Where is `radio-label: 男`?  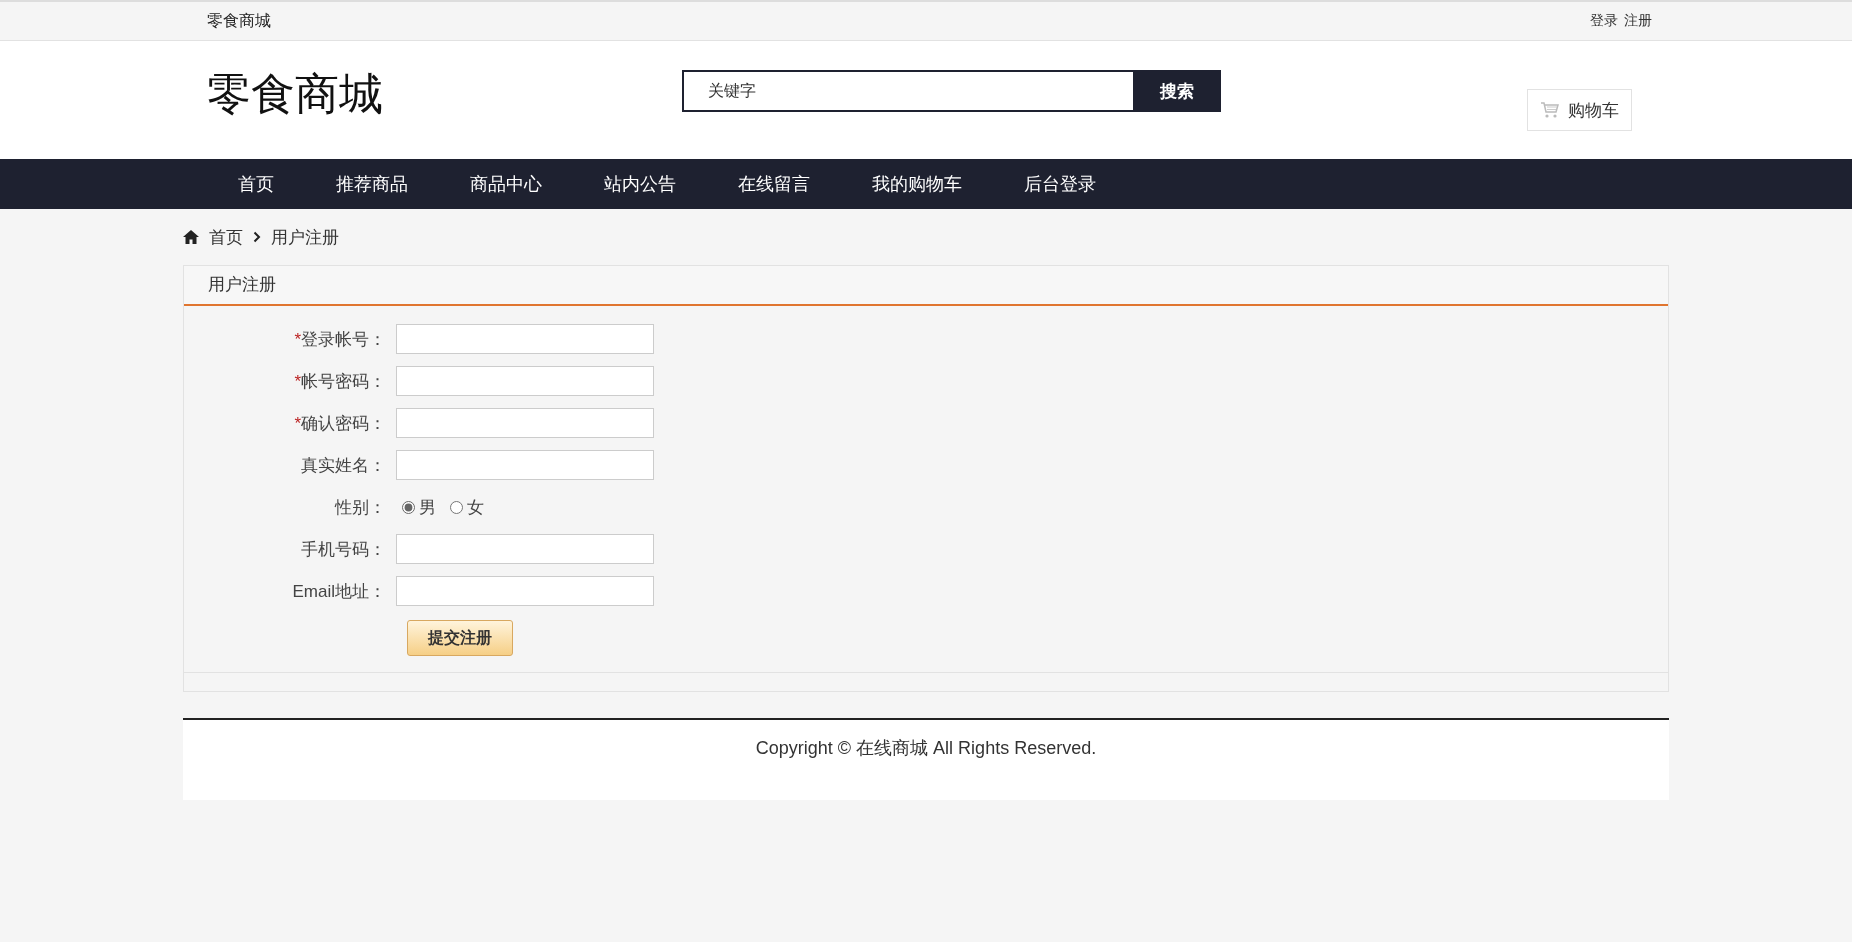 radio-label: 男 is located at coordinates (427, 507).